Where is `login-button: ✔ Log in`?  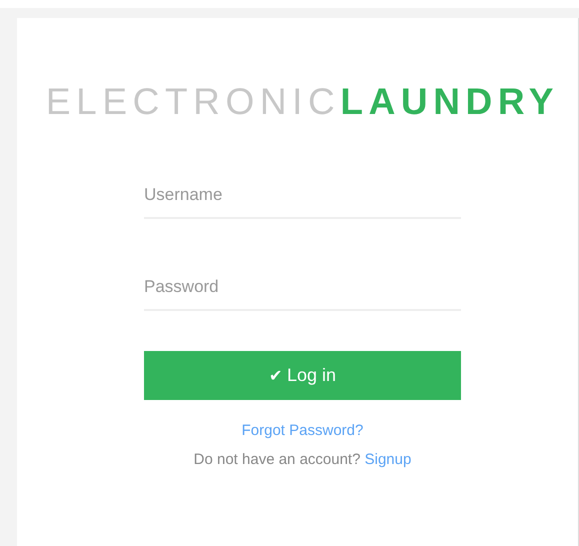 login-button: ✔ Log in is located at coordinates (302, 375).